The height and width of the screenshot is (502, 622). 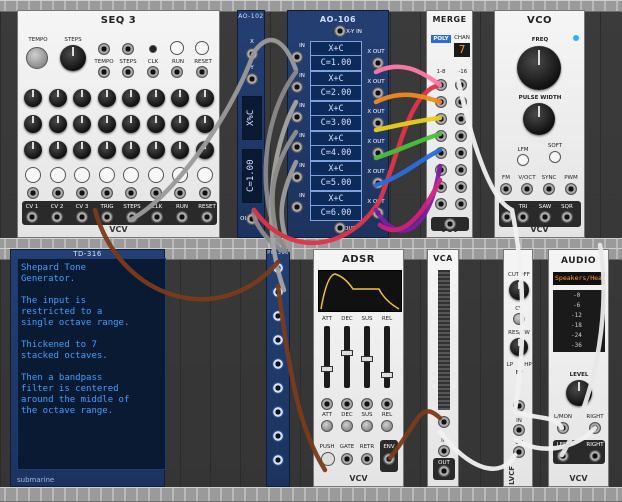 I want to click on seq3-ext-tempo-jack, so click(x=104, y=72).